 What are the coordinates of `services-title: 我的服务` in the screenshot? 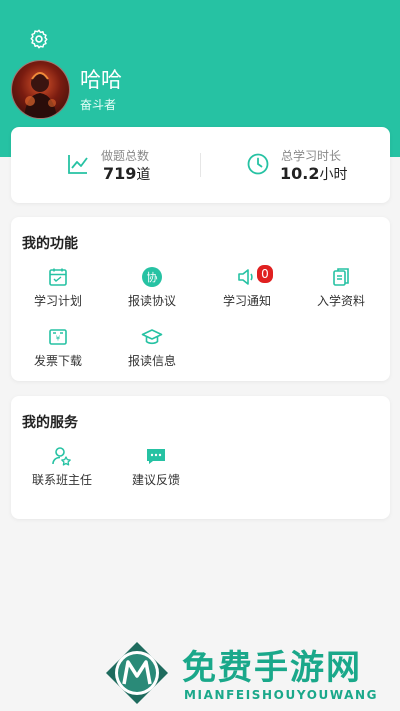 It's located at (50, 423).